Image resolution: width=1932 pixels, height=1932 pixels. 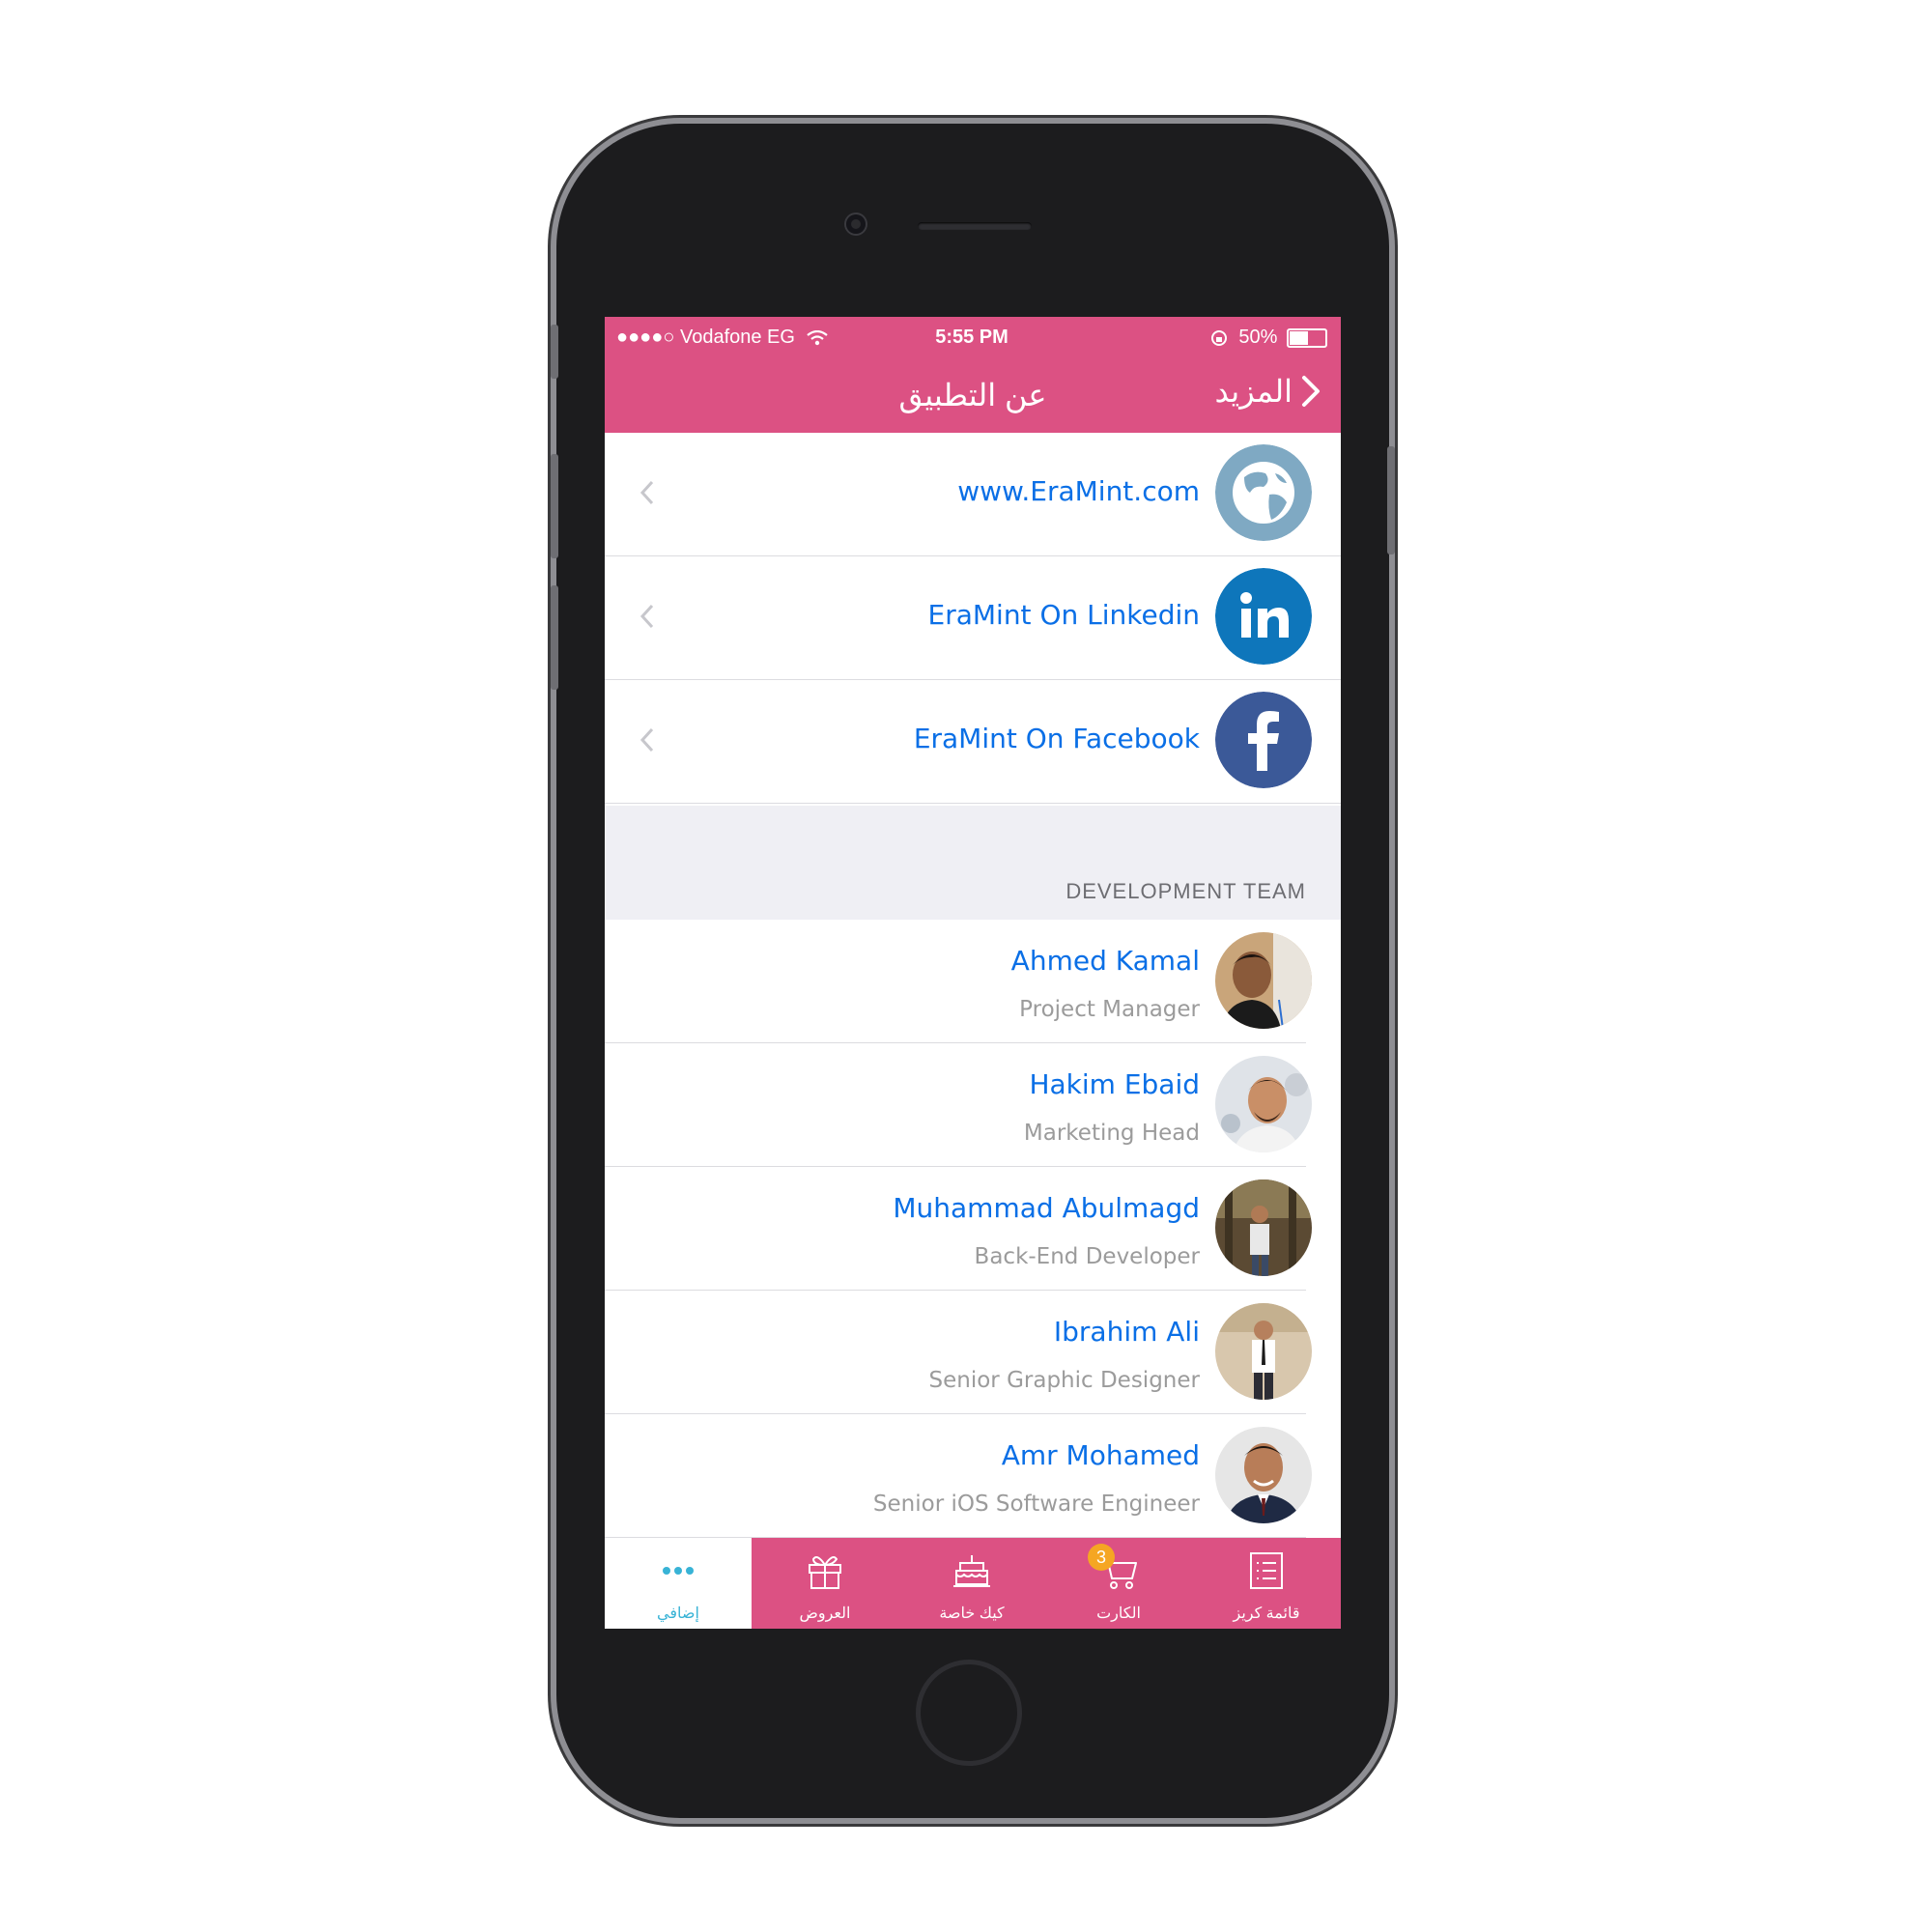 What do you see at coordinates (678, 1613) in the screenshot?
I see `tab-label: إضافي` at bounding box center [678, 1613].